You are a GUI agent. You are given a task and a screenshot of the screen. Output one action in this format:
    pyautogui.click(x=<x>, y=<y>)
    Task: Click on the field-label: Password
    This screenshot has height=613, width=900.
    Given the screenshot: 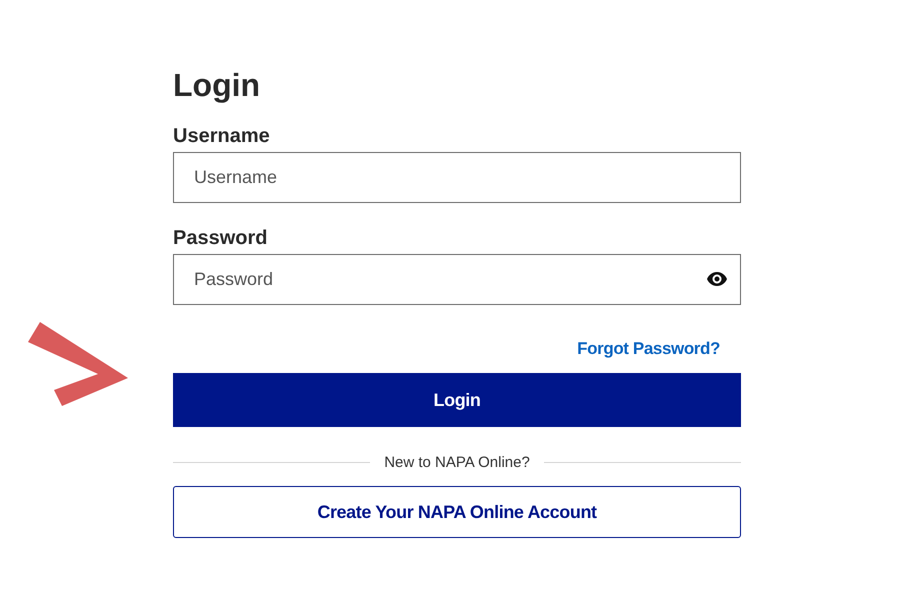 What is the action you would take?
    pyautogui.click(x=220, y=238)
    